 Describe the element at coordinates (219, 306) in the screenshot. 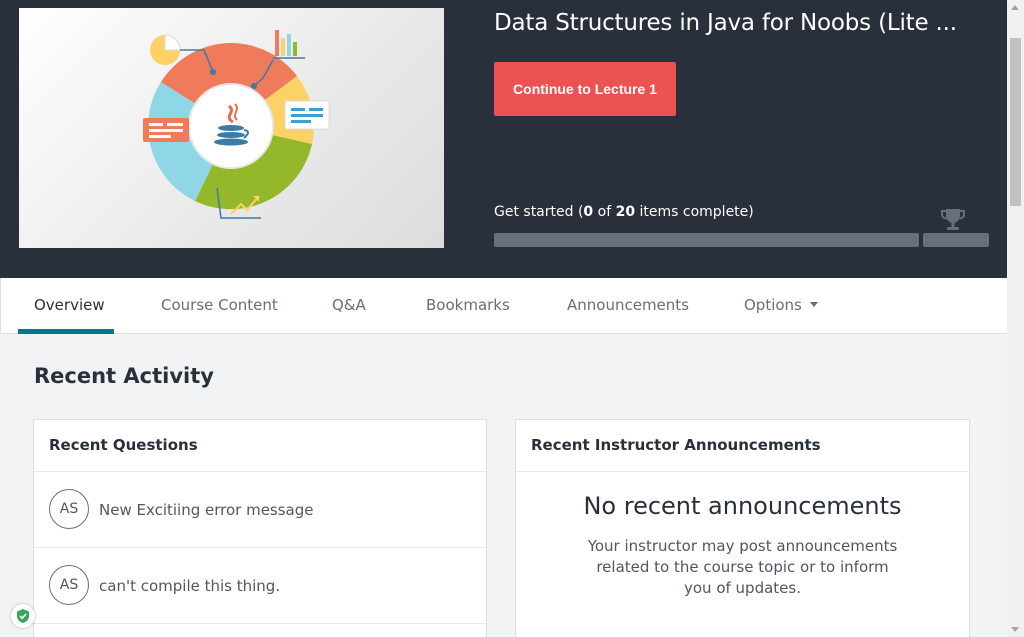

I see `tab-course-content: Course Content` at that location.